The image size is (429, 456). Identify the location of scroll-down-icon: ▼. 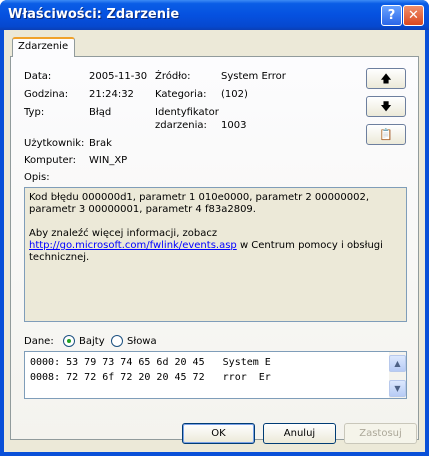
(397, 388).